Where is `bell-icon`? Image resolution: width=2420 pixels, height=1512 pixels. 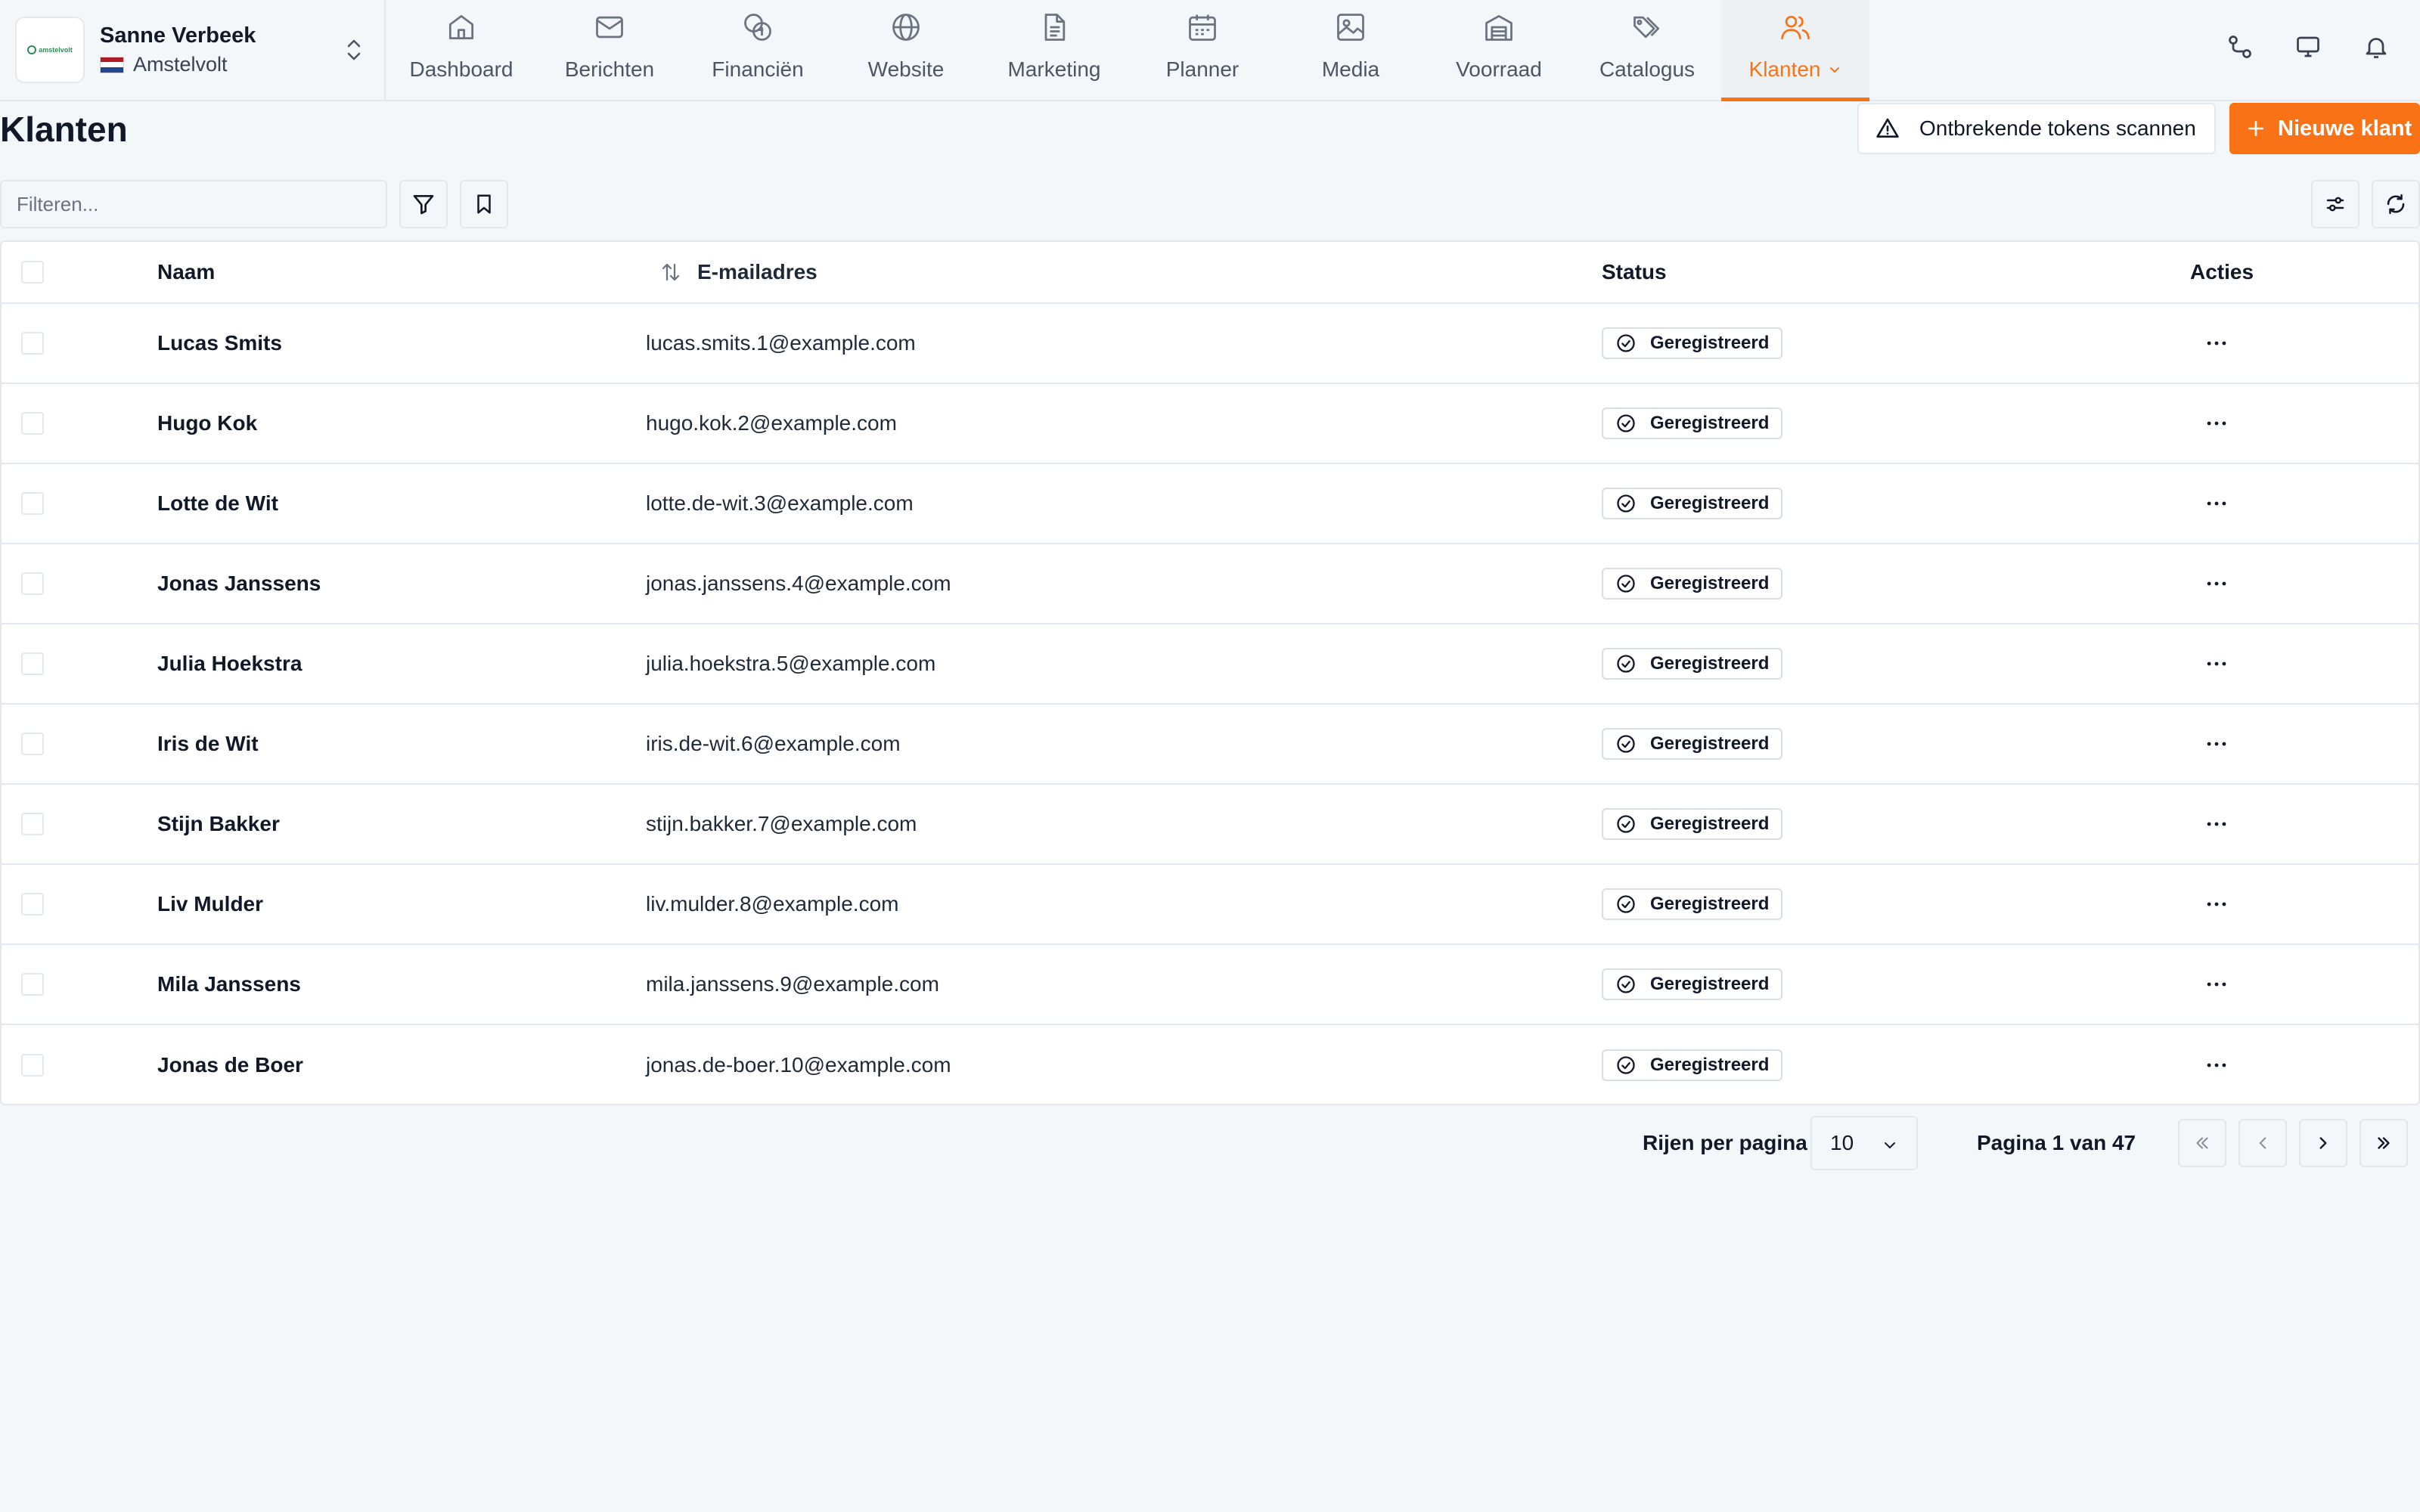 bell-icon is located at coordinates (2376, 46).